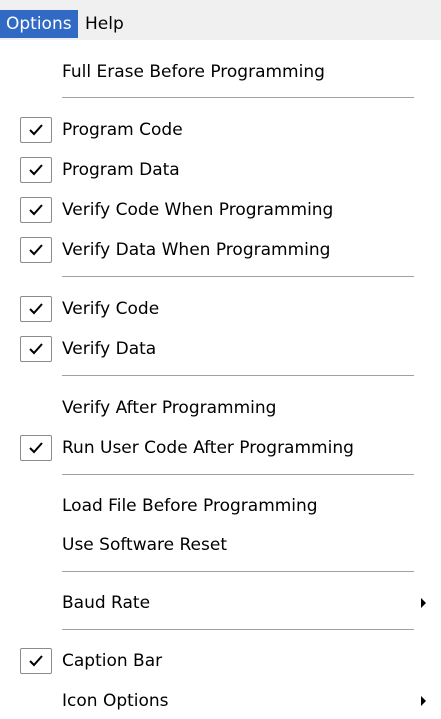  What do you see at coordinates (220, 20) in the screenshot?
I see `menu-bar: Options Help` at bounding box center [220, 20].